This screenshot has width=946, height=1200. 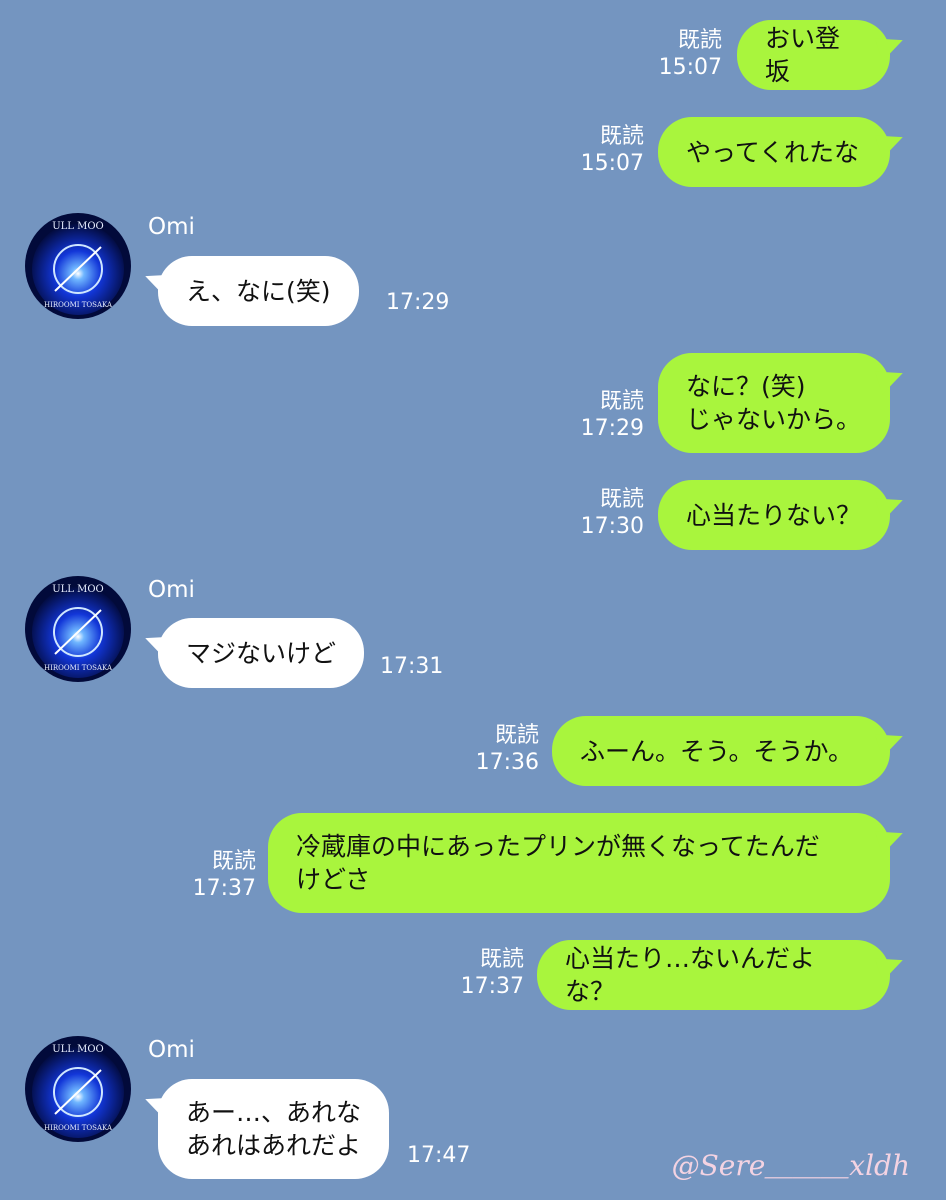 I want to click on received-message-bubble: マジないけど, so click(x=261, y=653).